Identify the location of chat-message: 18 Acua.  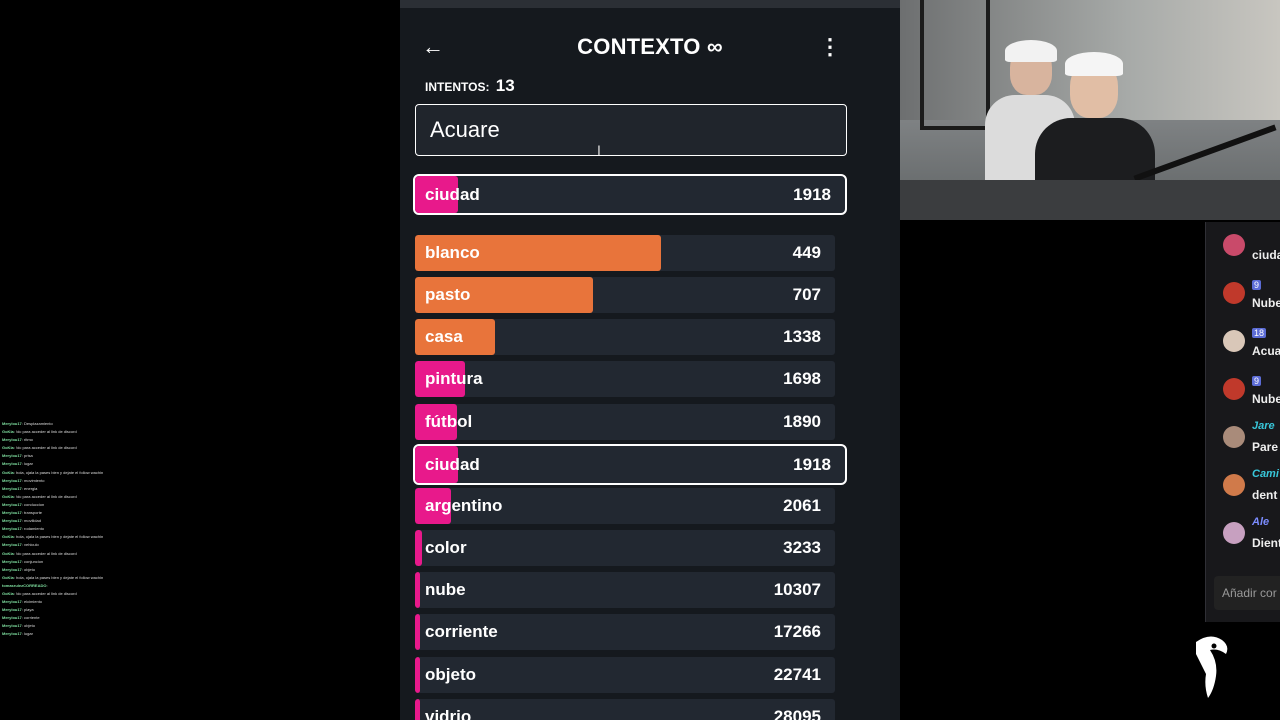
(1243, 344).